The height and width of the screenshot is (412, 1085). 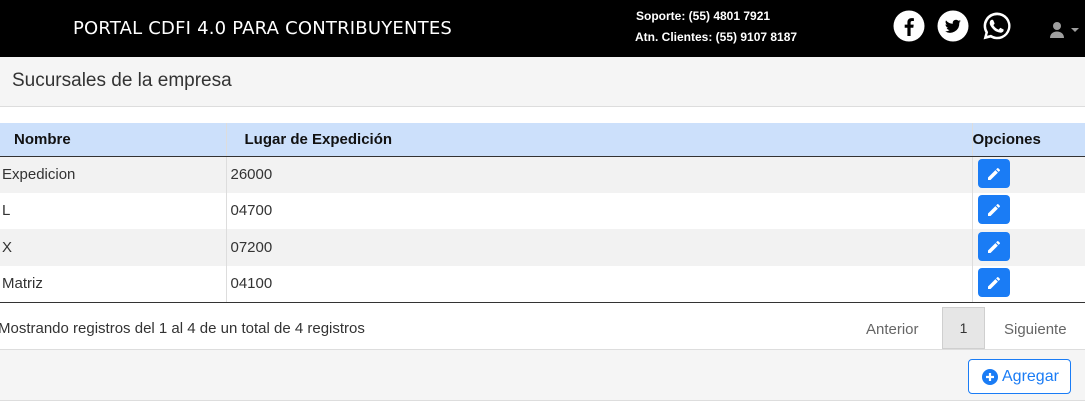 What do you see at coordinates (599, 247) in the screenshot?
I see `cell-lugar: 07200` at bounding box center [599, 247].